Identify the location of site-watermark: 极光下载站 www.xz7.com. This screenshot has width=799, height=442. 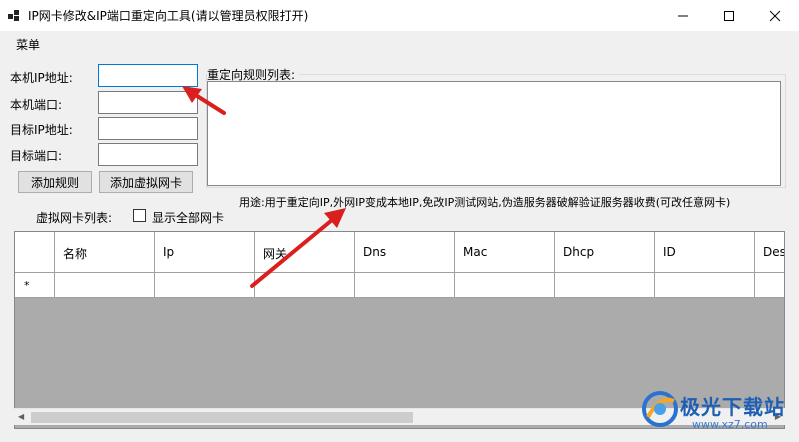
(717, 411).